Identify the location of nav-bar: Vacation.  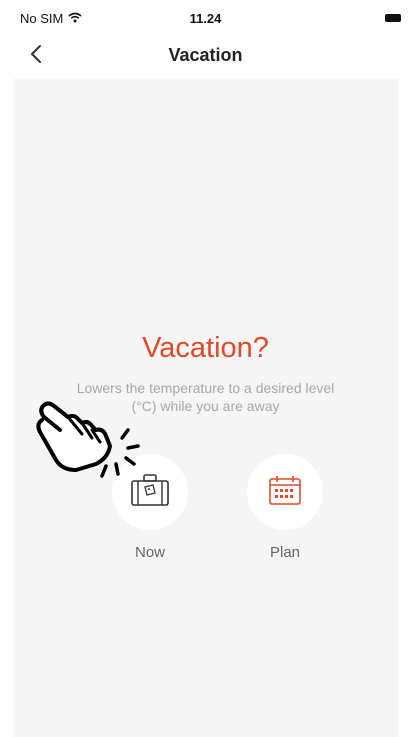
(205, 56).